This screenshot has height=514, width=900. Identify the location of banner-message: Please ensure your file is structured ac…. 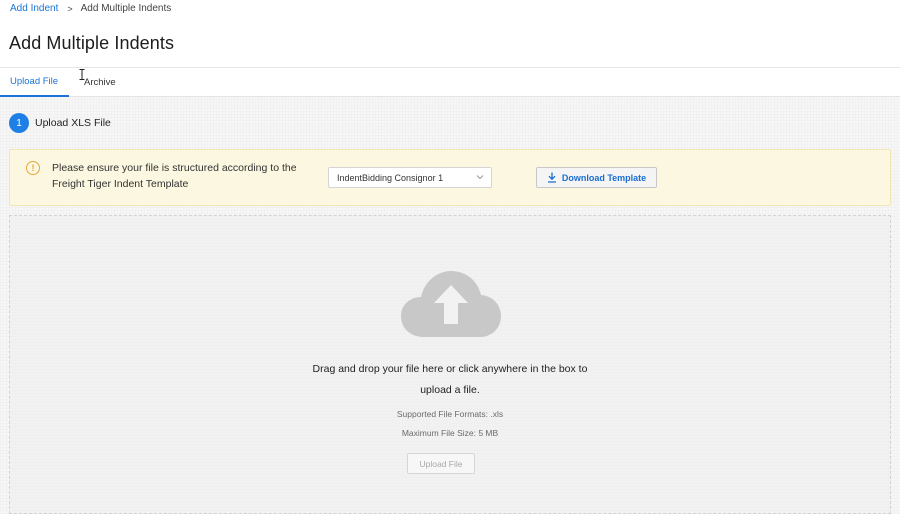
(174, 176).